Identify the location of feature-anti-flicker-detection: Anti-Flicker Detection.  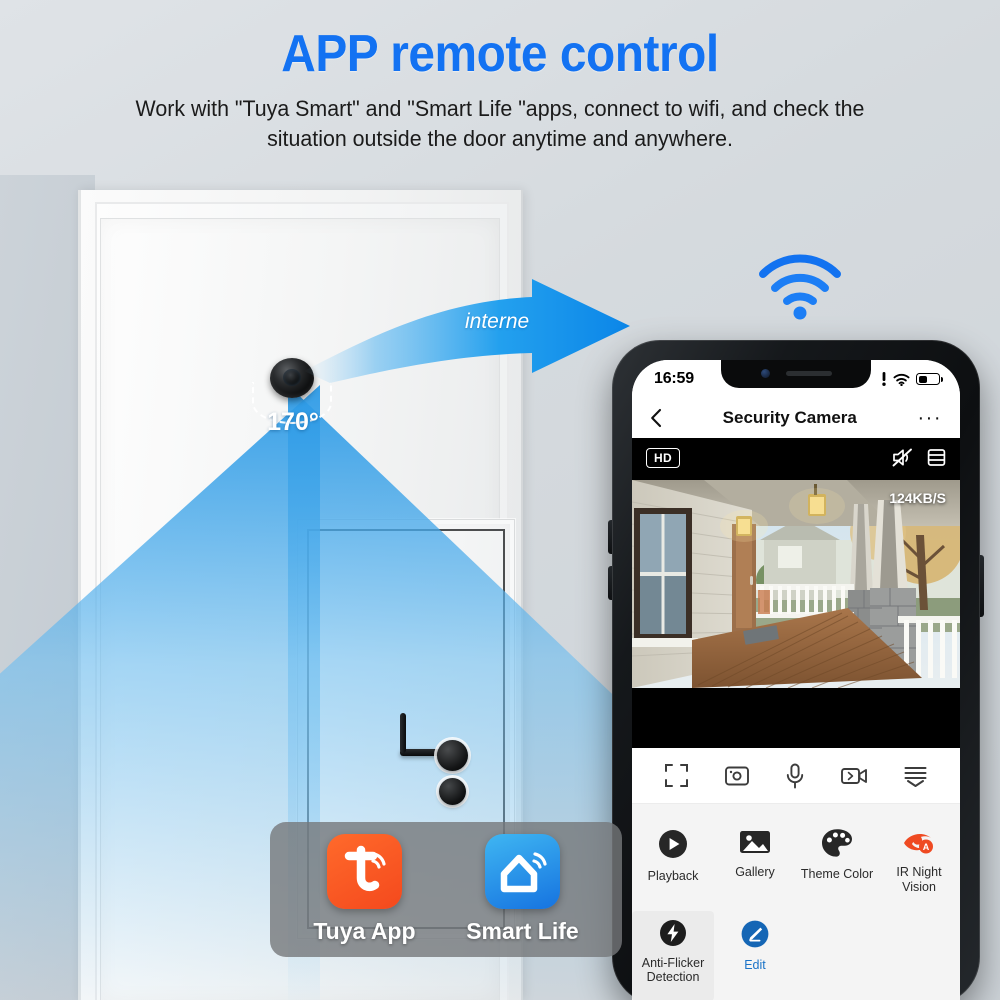
(673, 955).